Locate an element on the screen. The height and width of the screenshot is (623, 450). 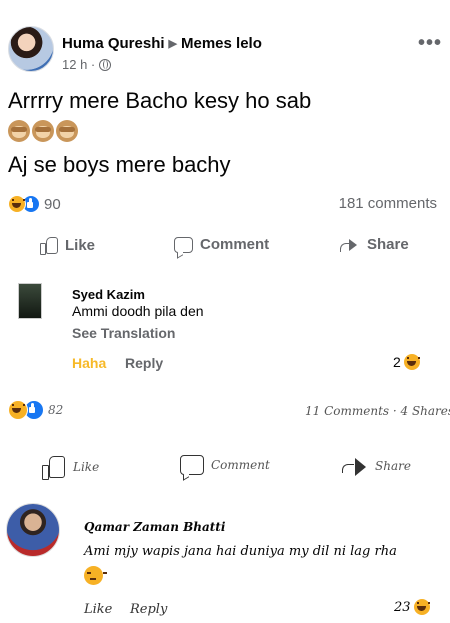
comment-reaction-count-2: 23 is located at coordinates (412, 607).